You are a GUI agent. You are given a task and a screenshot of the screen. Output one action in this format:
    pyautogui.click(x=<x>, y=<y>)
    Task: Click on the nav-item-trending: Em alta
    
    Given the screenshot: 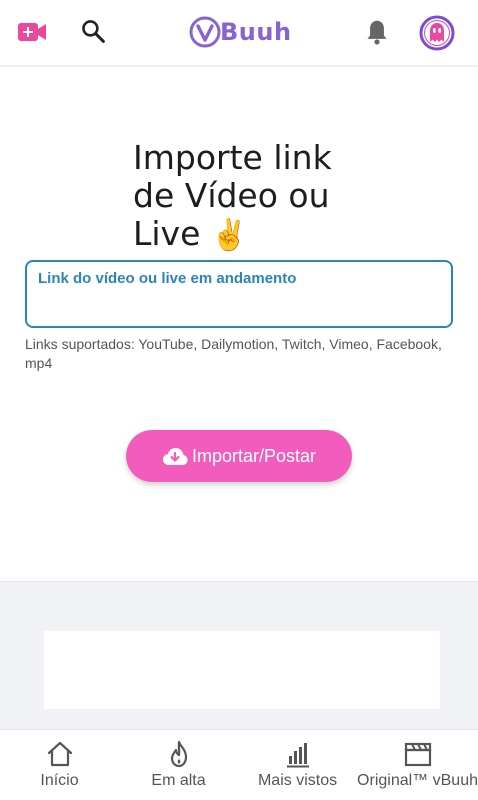 What is the action you would take?
    pyautogui.click(x=178, y=765)
    